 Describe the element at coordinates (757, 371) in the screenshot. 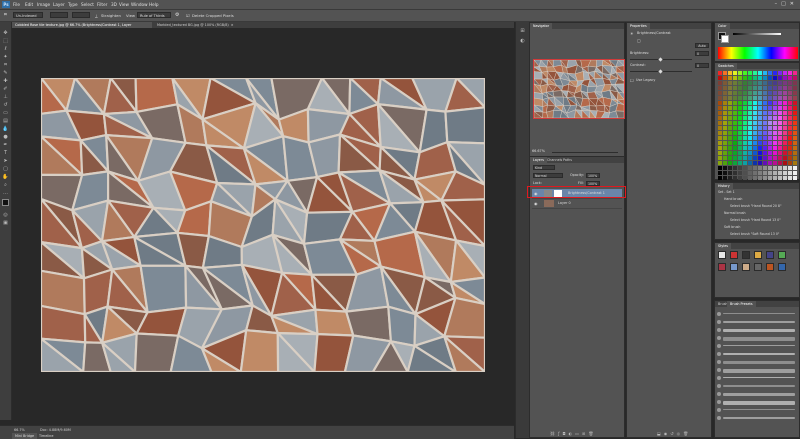

I see `brush-preset-list` at that location.